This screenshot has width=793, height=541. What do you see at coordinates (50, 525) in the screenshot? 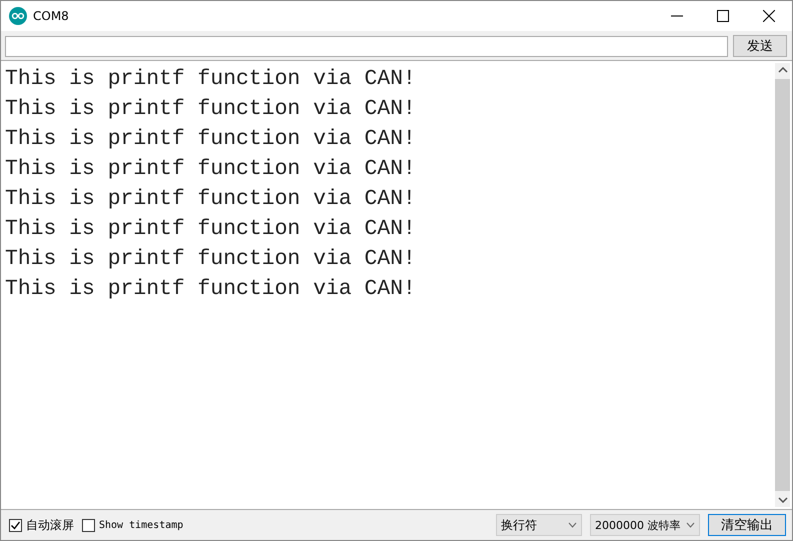
I see `checkbox-label: 自动滚屏` at bounding box center [50, 525].